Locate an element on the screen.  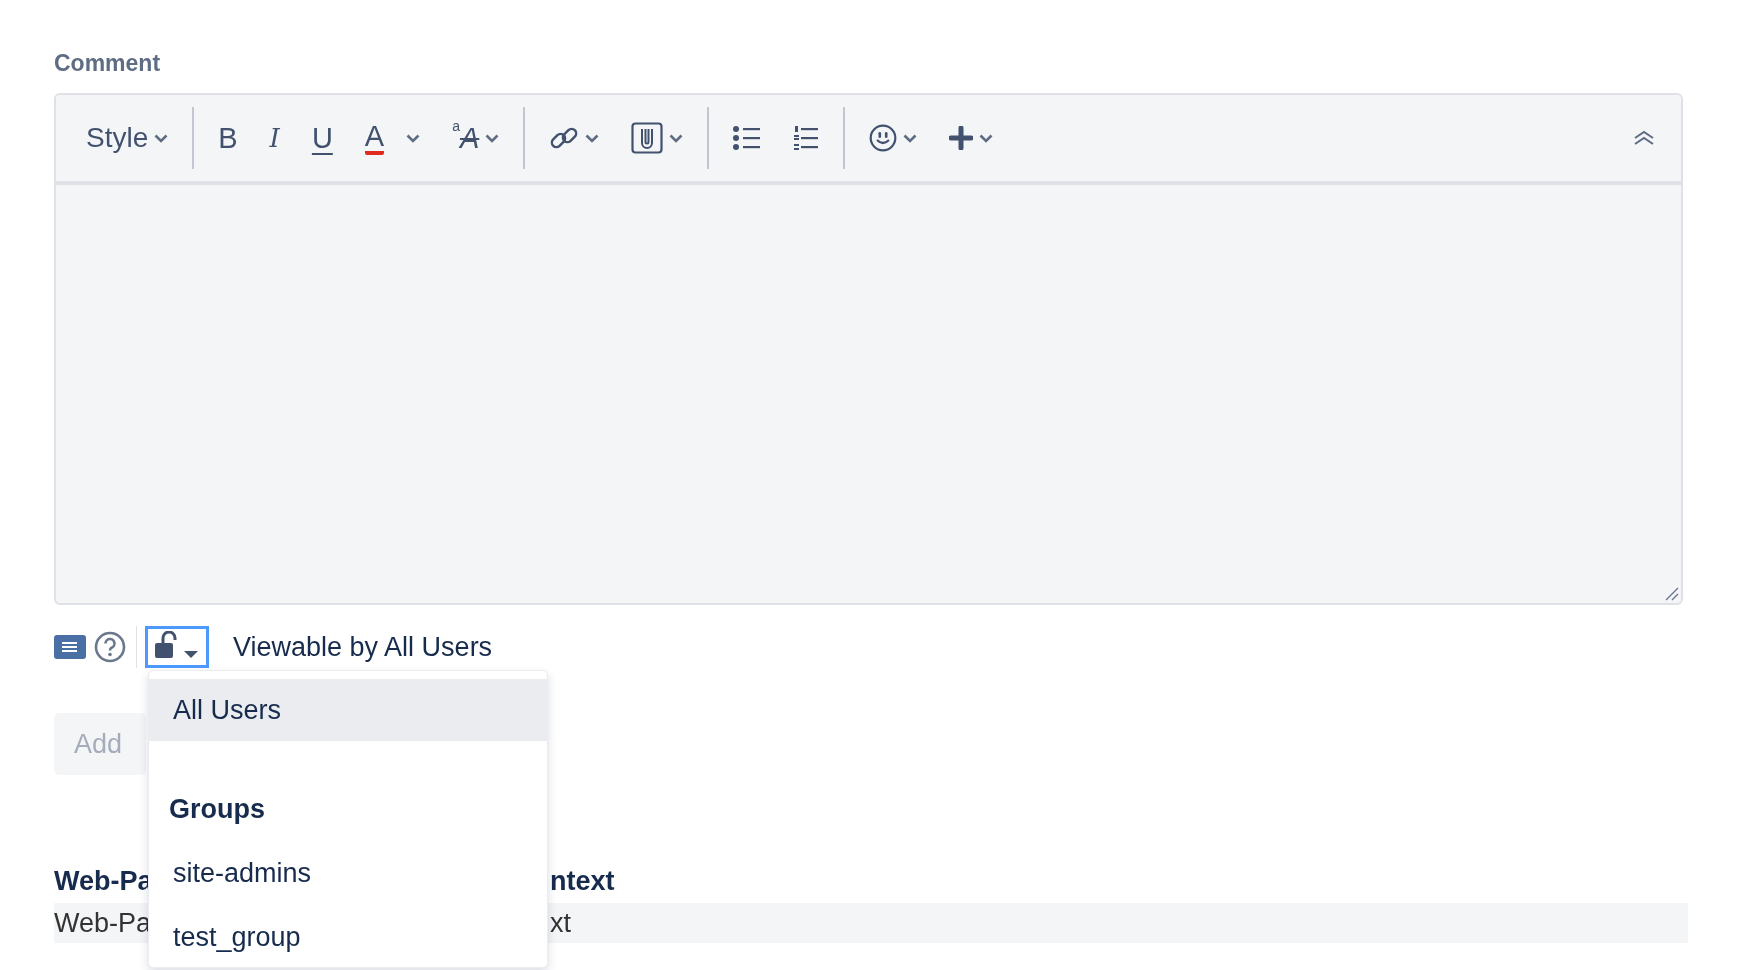
paperclip-icon is located at coordinates (647, 138).